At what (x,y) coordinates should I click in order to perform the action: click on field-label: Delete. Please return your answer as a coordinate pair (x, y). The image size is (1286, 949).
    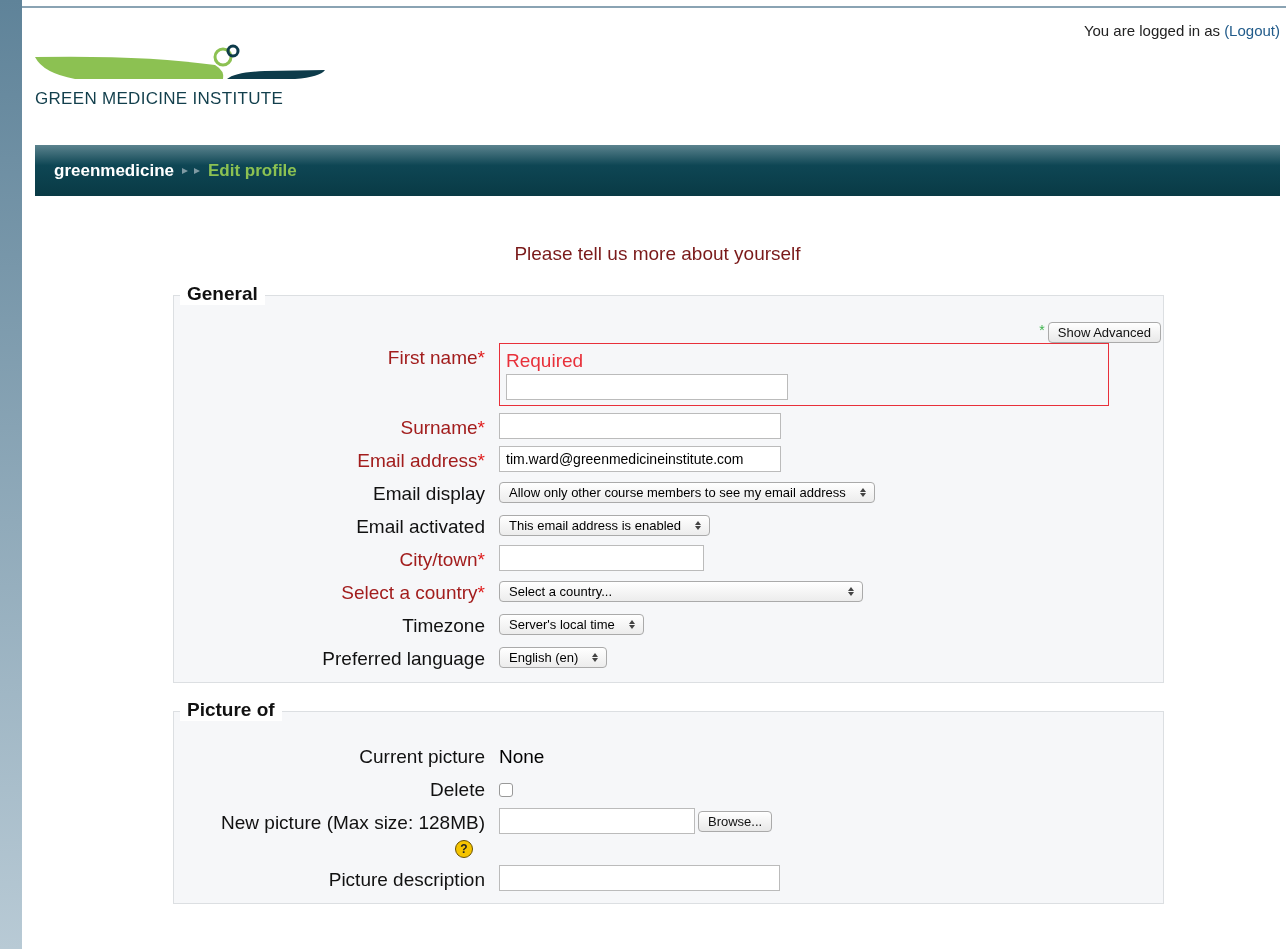
    Looking at the image, I should click on (457, 789).